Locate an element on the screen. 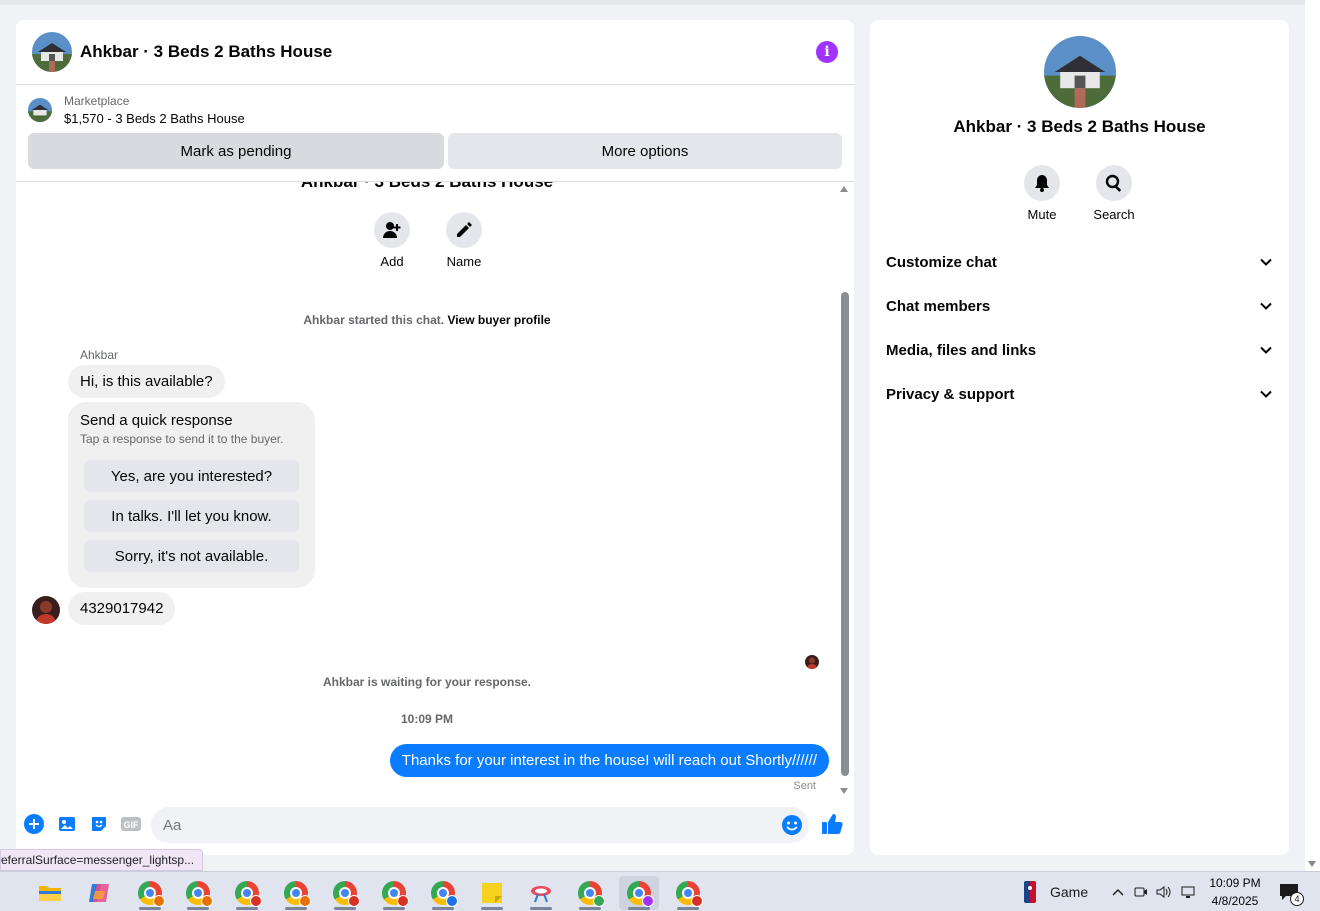 This screenshot has height=911, width=1320. name-chat-button: Name is located at coordinates (464, 240).